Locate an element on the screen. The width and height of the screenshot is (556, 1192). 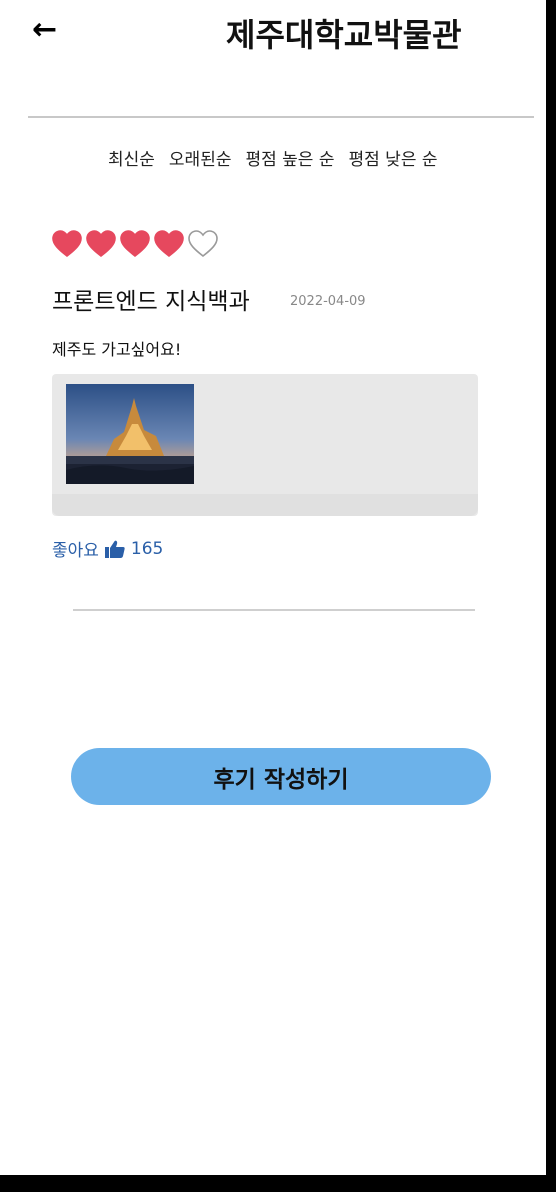
thumbs-up-icon is located at coordinates (114, 549).